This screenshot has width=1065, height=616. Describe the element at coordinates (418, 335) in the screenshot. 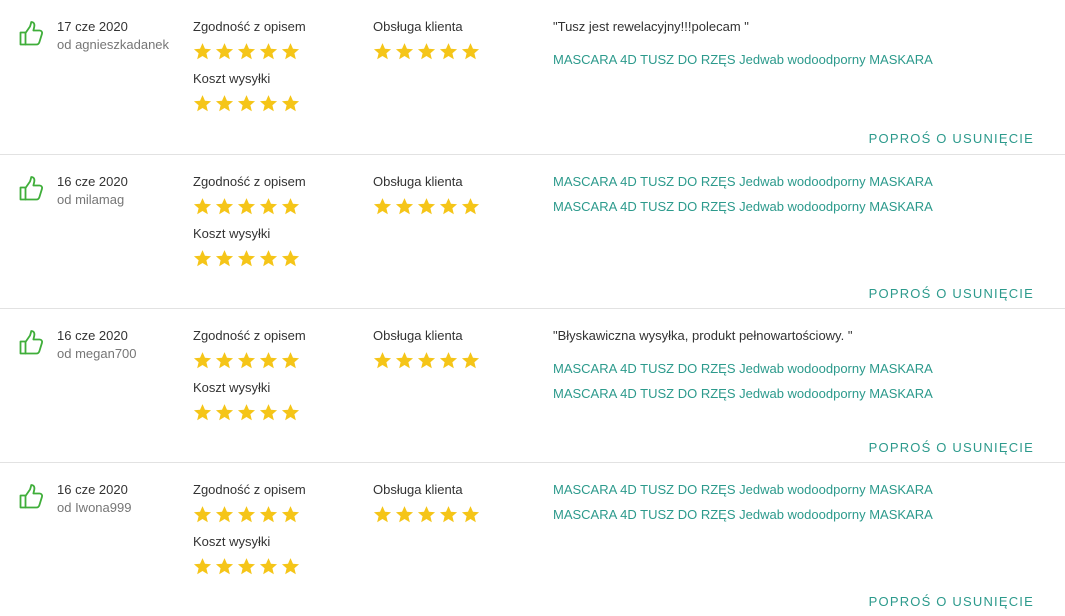

I see `customer-service-label: Obsługa klienta` at that location.